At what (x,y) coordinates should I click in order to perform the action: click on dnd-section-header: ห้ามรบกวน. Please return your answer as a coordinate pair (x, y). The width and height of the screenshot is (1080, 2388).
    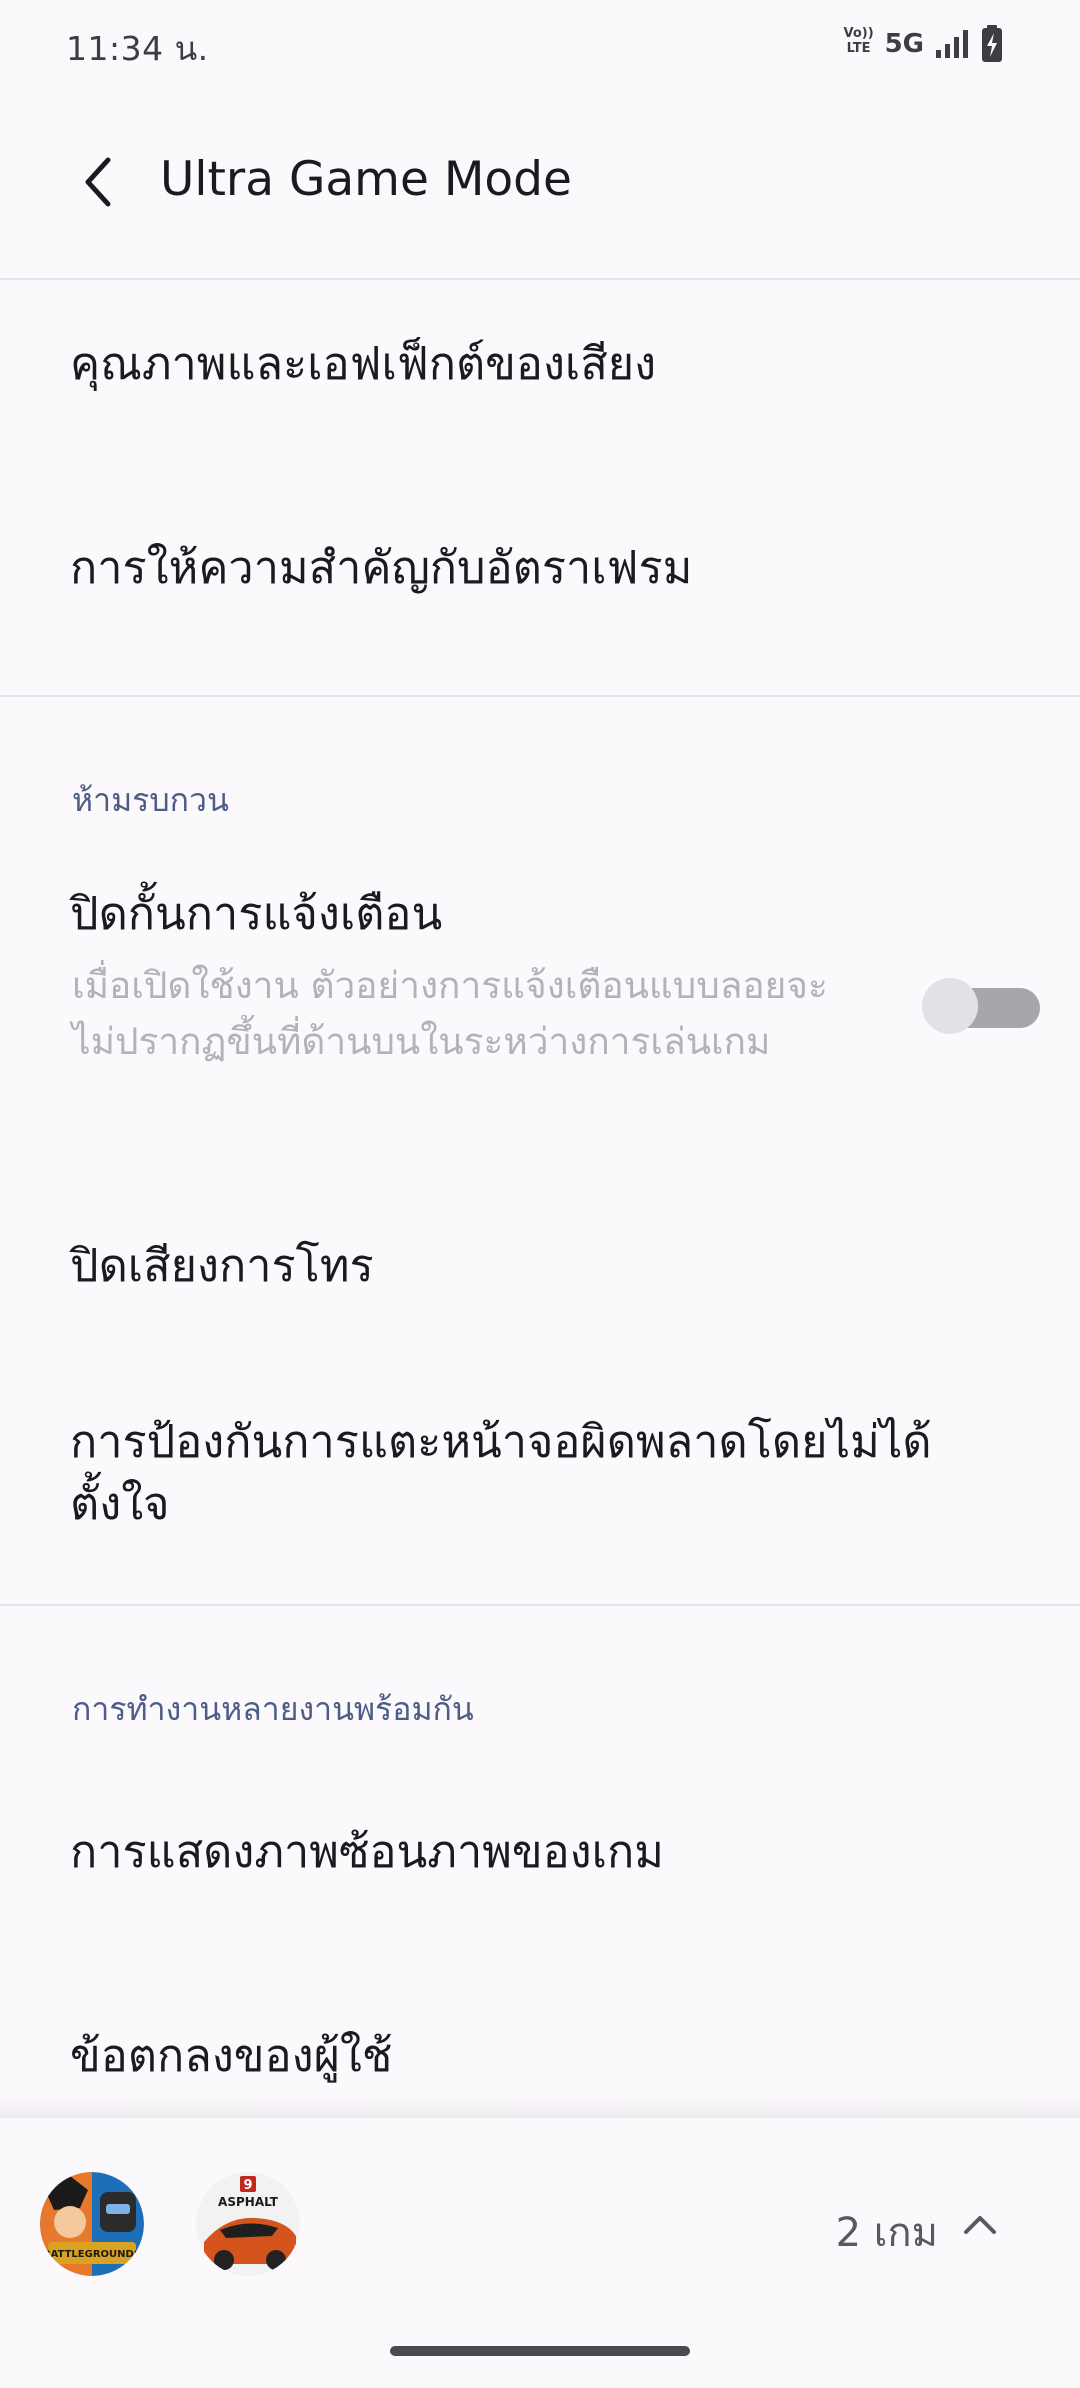
    Looking at the image, I should click on (150, 800).